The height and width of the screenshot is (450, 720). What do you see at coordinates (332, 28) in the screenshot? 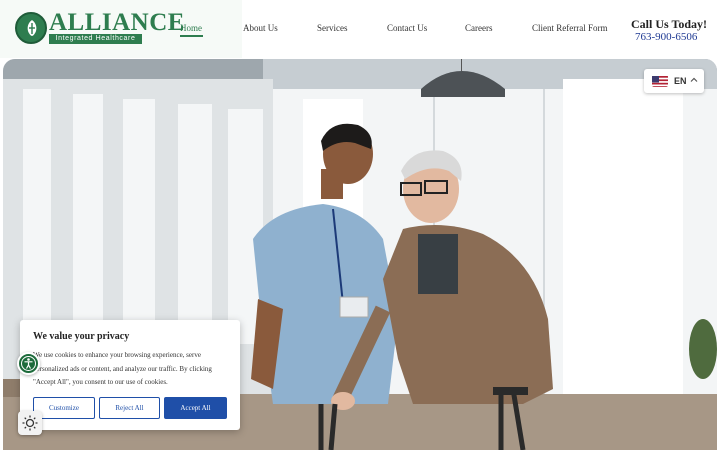
I see `nav-services: Services` at bounding box center [332, 28].